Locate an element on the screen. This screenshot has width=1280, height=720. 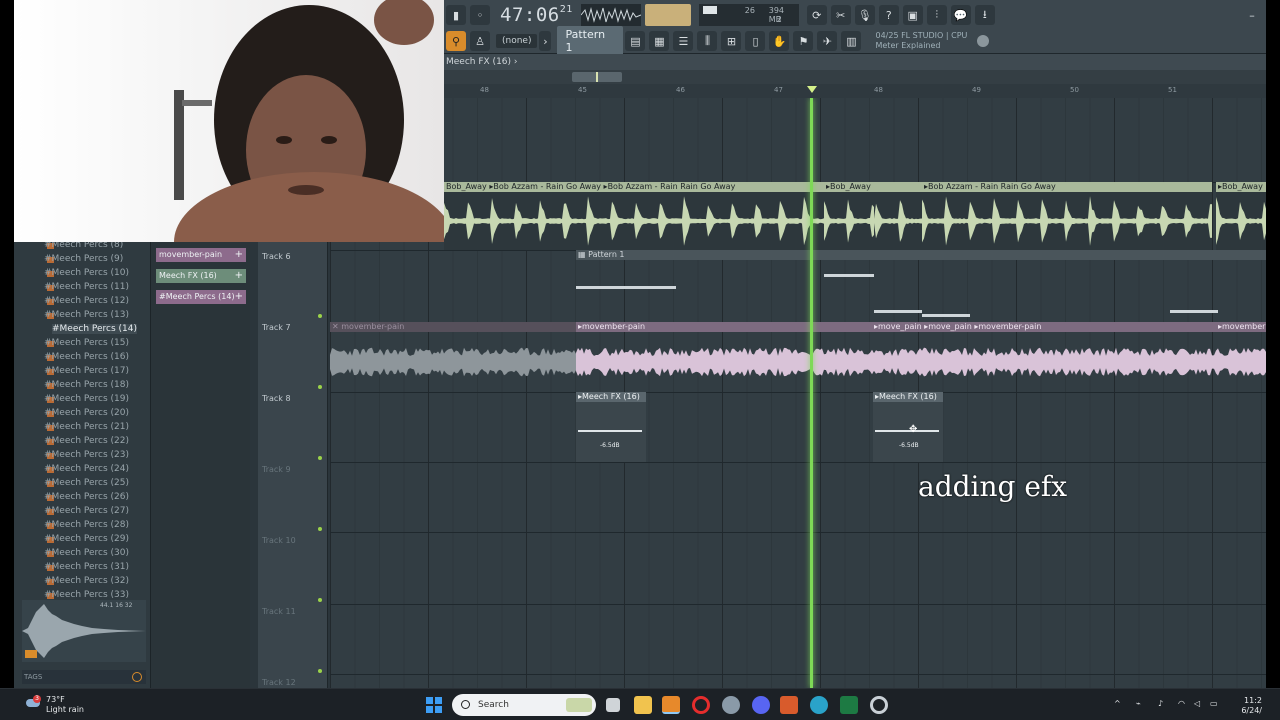
playhead-marker is located at coordinates (812, 89).